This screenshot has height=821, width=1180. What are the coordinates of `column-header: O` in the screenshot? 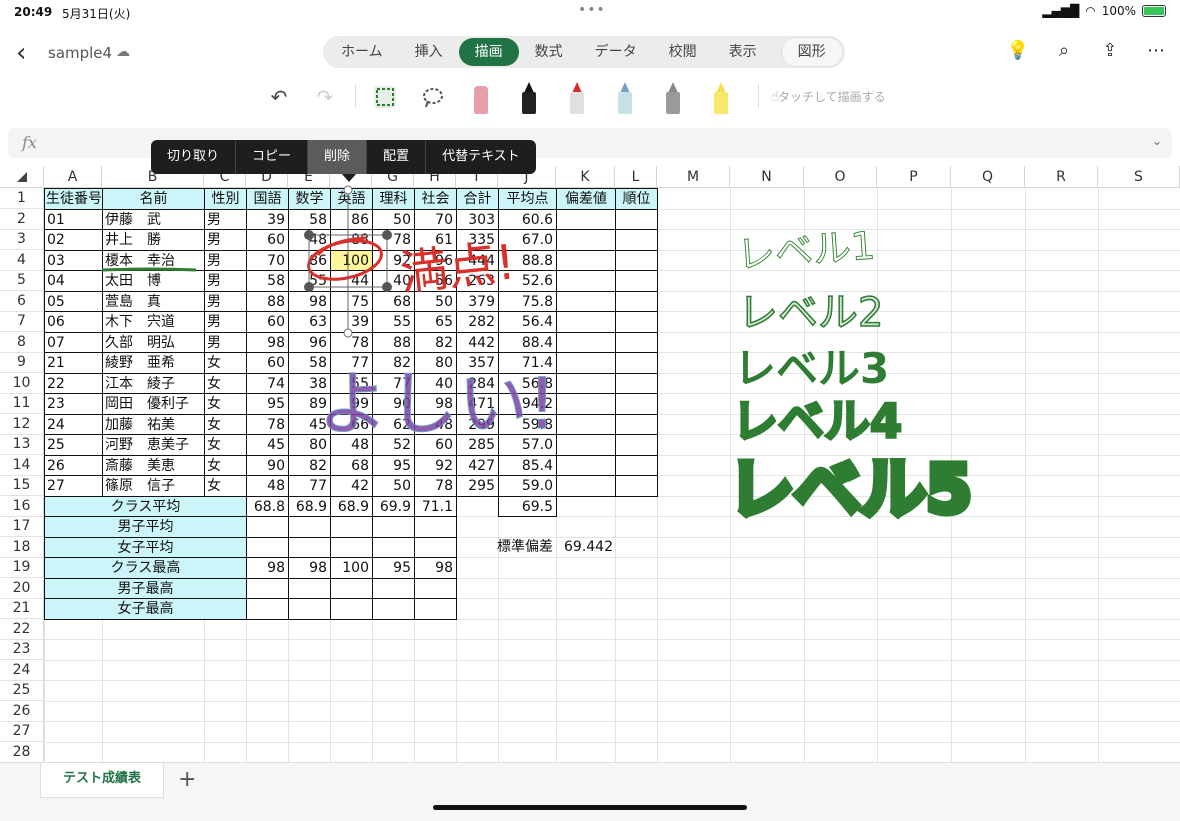 It's located at (840, 177).